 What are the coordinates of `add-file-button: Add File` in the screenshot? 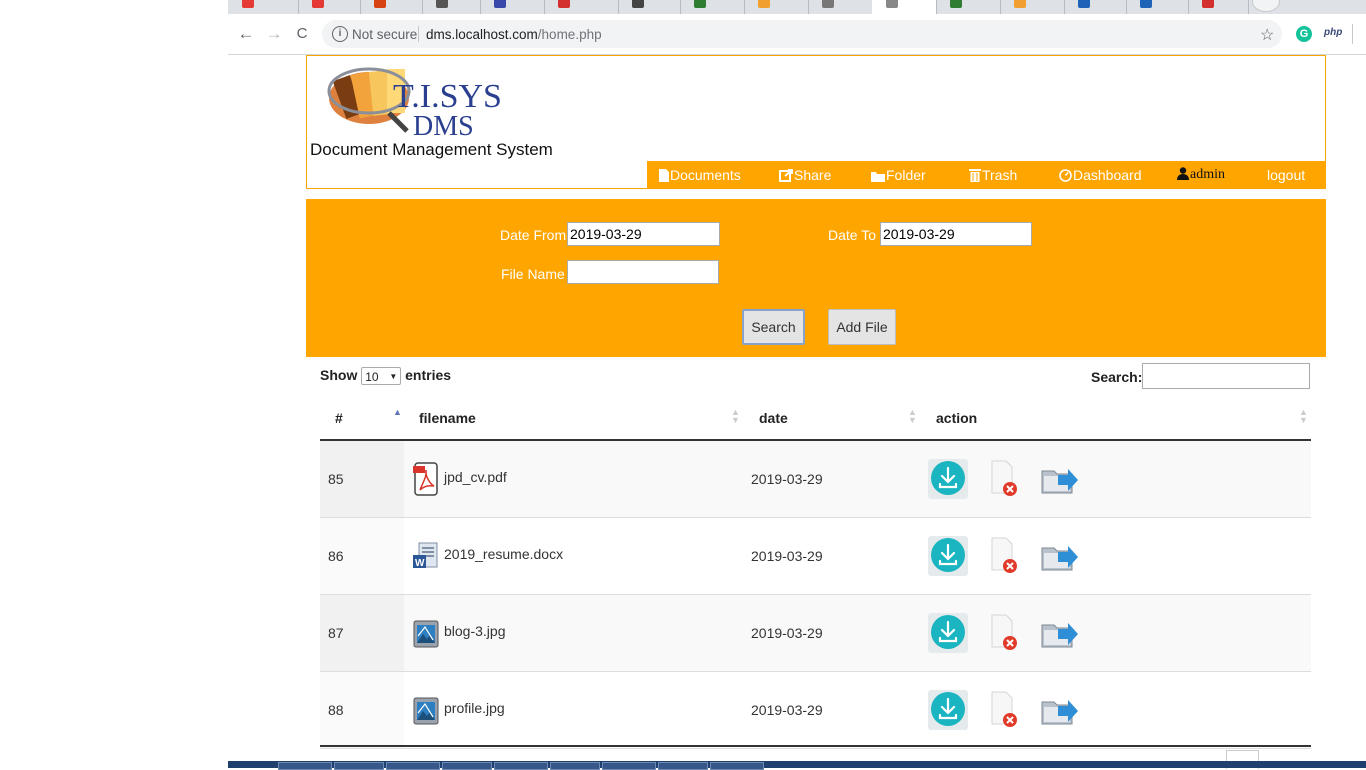 It's located at (862, 327).